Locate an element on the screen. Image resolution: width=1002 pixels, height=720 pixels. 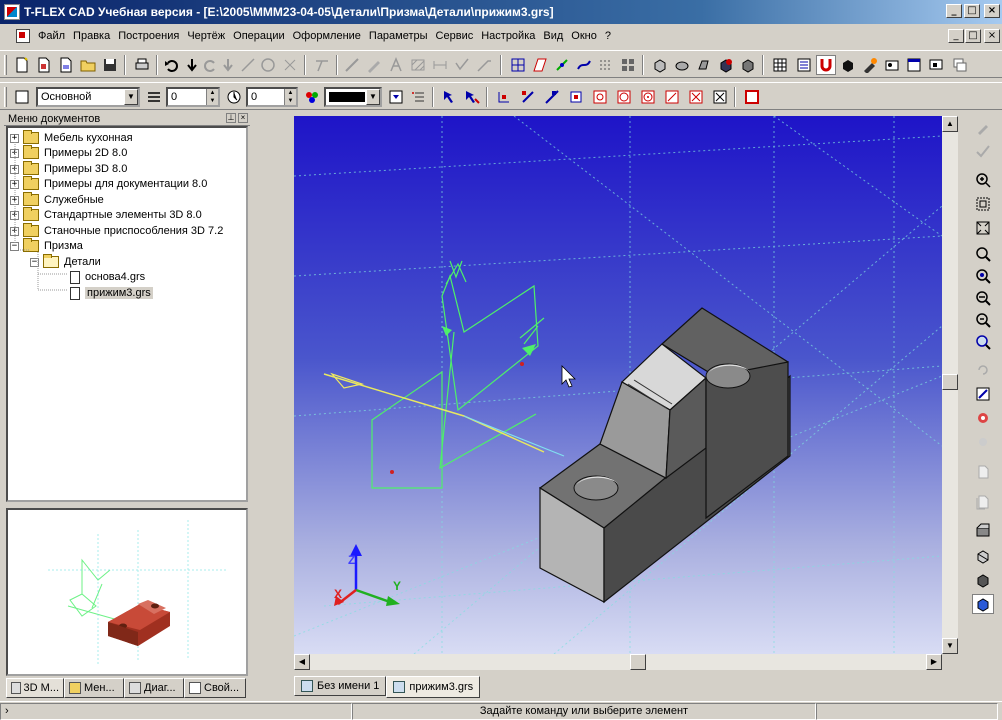
3d-node-icon is located at coordinates (562, 65).